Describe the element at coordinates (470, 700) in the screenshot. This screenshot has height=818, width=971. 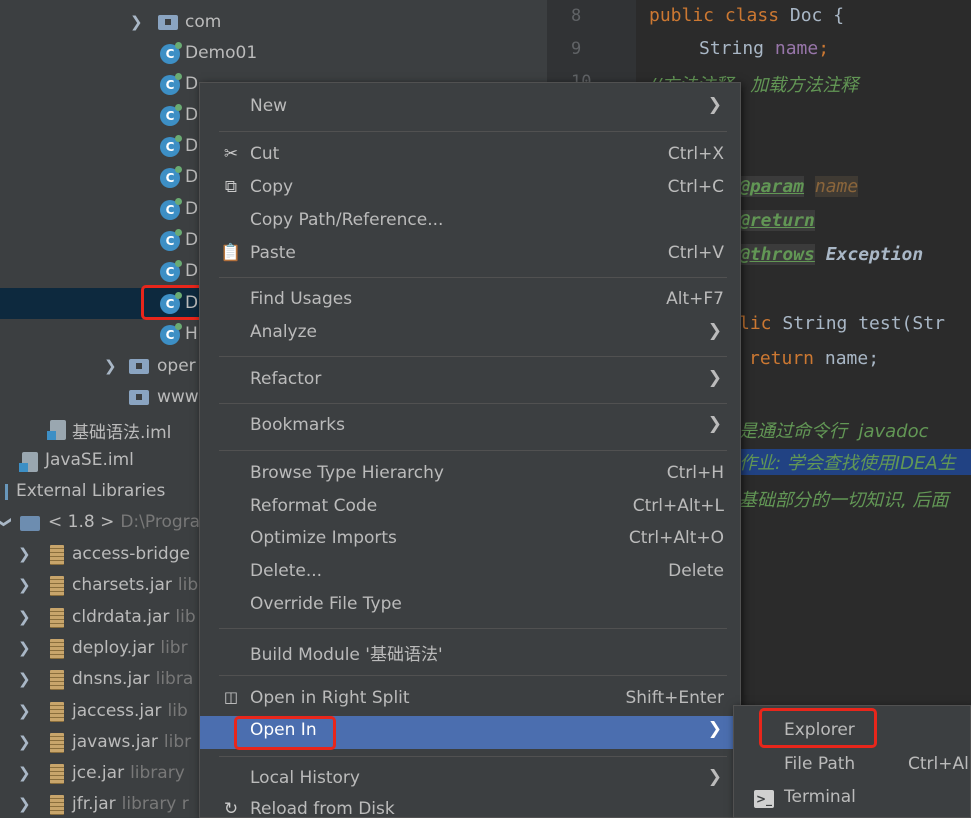
I see `menu-item-open-in-right-split: ◫ Open in Right Split Shift+Enter` at that location.